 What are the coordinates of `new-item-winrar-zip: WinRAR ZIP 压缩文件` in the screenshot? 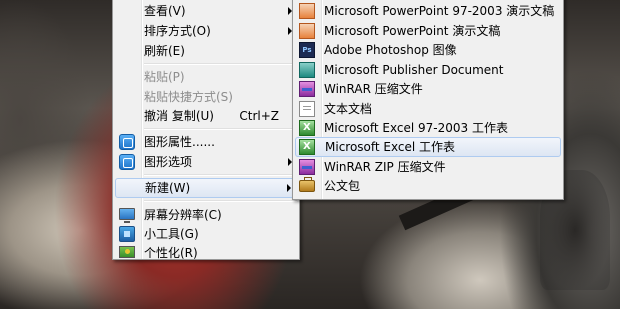 It's located at (428, 167).